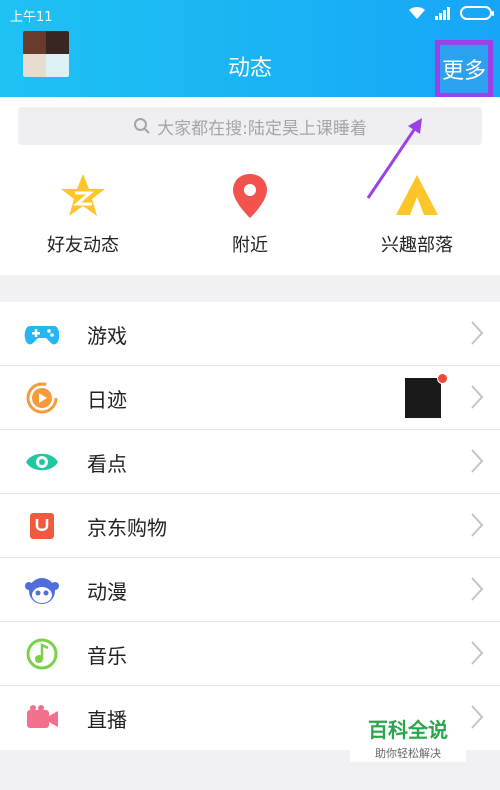  Describe the element at coordinates (107, 656) in the screenshot. I see `list-item-label: 音乐` at that location.